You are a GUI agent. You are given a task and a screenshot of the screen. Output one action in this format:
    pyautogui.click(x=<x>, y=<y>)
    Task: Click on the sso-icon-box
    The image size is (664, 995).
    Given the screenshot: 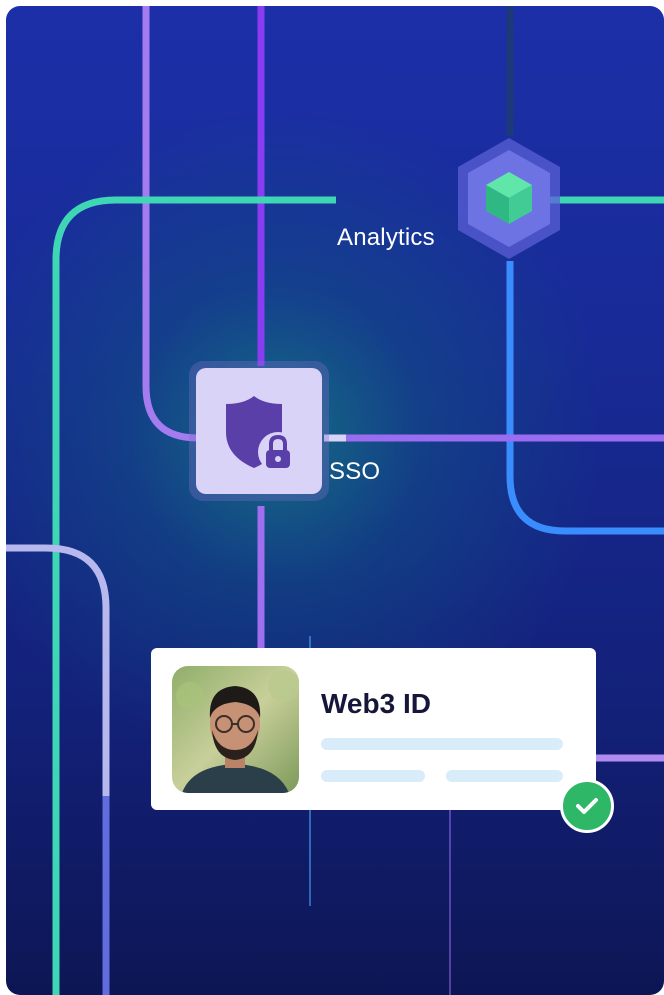 What is the action you would take?
    pyautogui.click(x=259, y=431)
    